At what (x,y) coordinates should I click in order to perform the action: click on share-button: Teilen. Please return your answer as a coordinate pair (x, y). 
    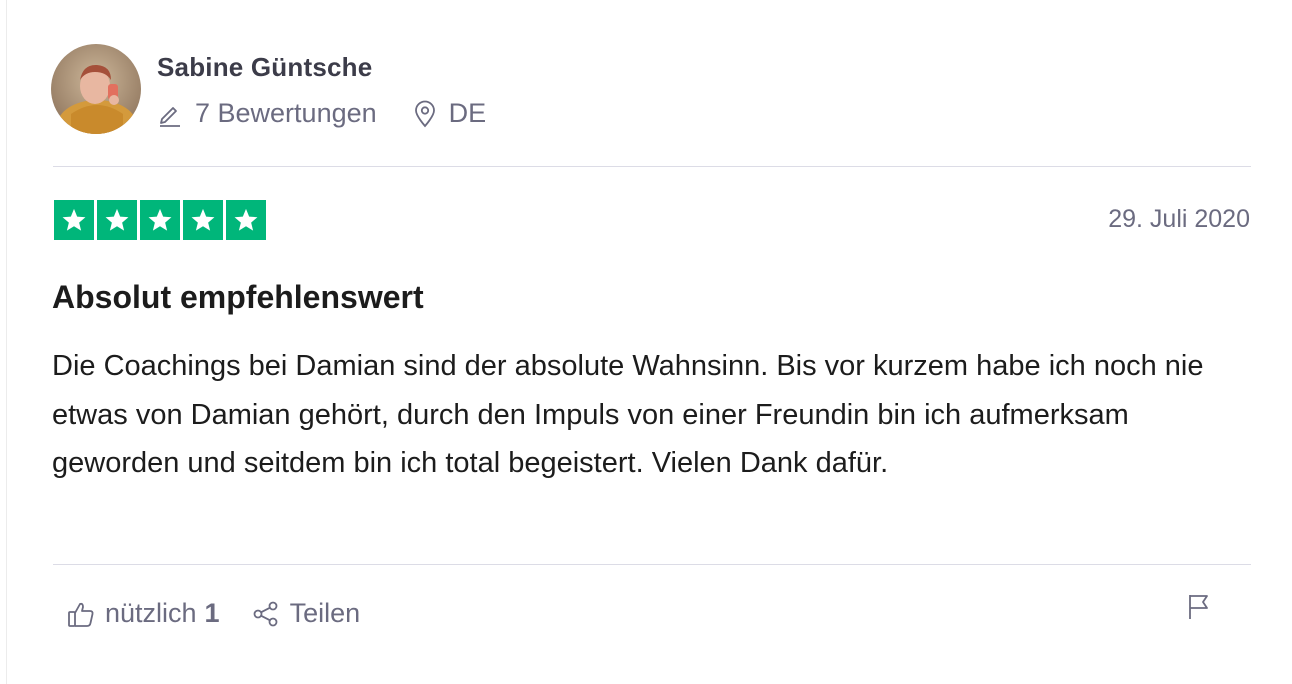
    Looking at the image, I should click on (306, 613).